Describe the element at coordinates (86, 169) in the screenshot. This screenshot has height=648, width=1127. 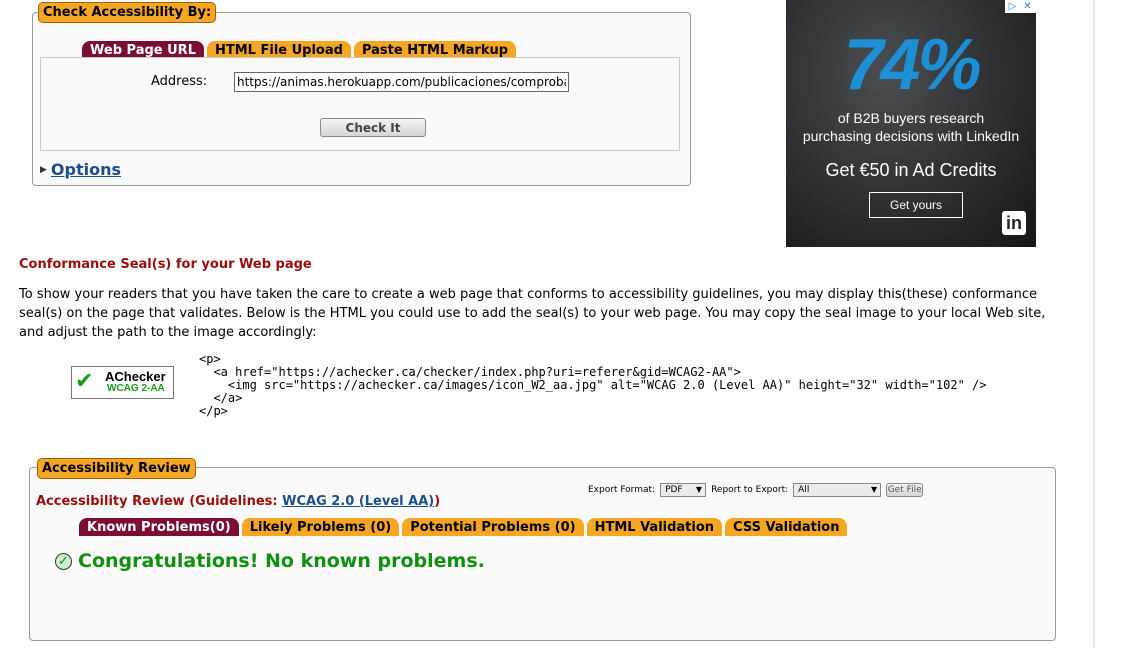
I see `options-link: Options` at that location.